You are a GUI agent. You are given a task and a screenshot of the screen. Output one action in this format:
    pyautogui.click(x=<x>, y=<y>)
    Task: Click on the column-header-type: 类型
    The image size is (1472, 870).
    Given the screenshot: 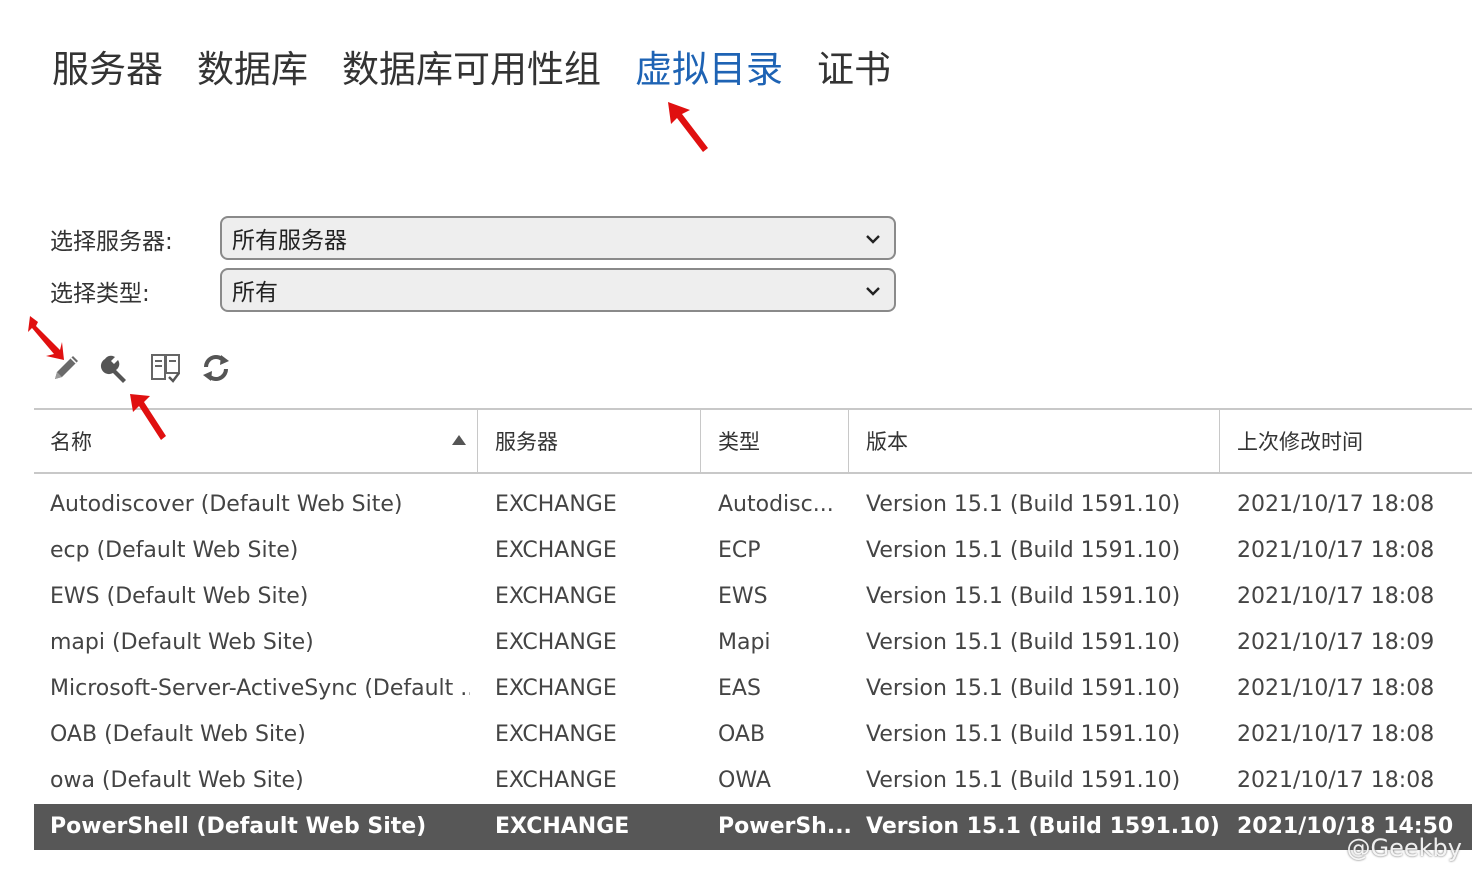 What is the action you would take?
    pyautogui.click(x=739, y=441)
    